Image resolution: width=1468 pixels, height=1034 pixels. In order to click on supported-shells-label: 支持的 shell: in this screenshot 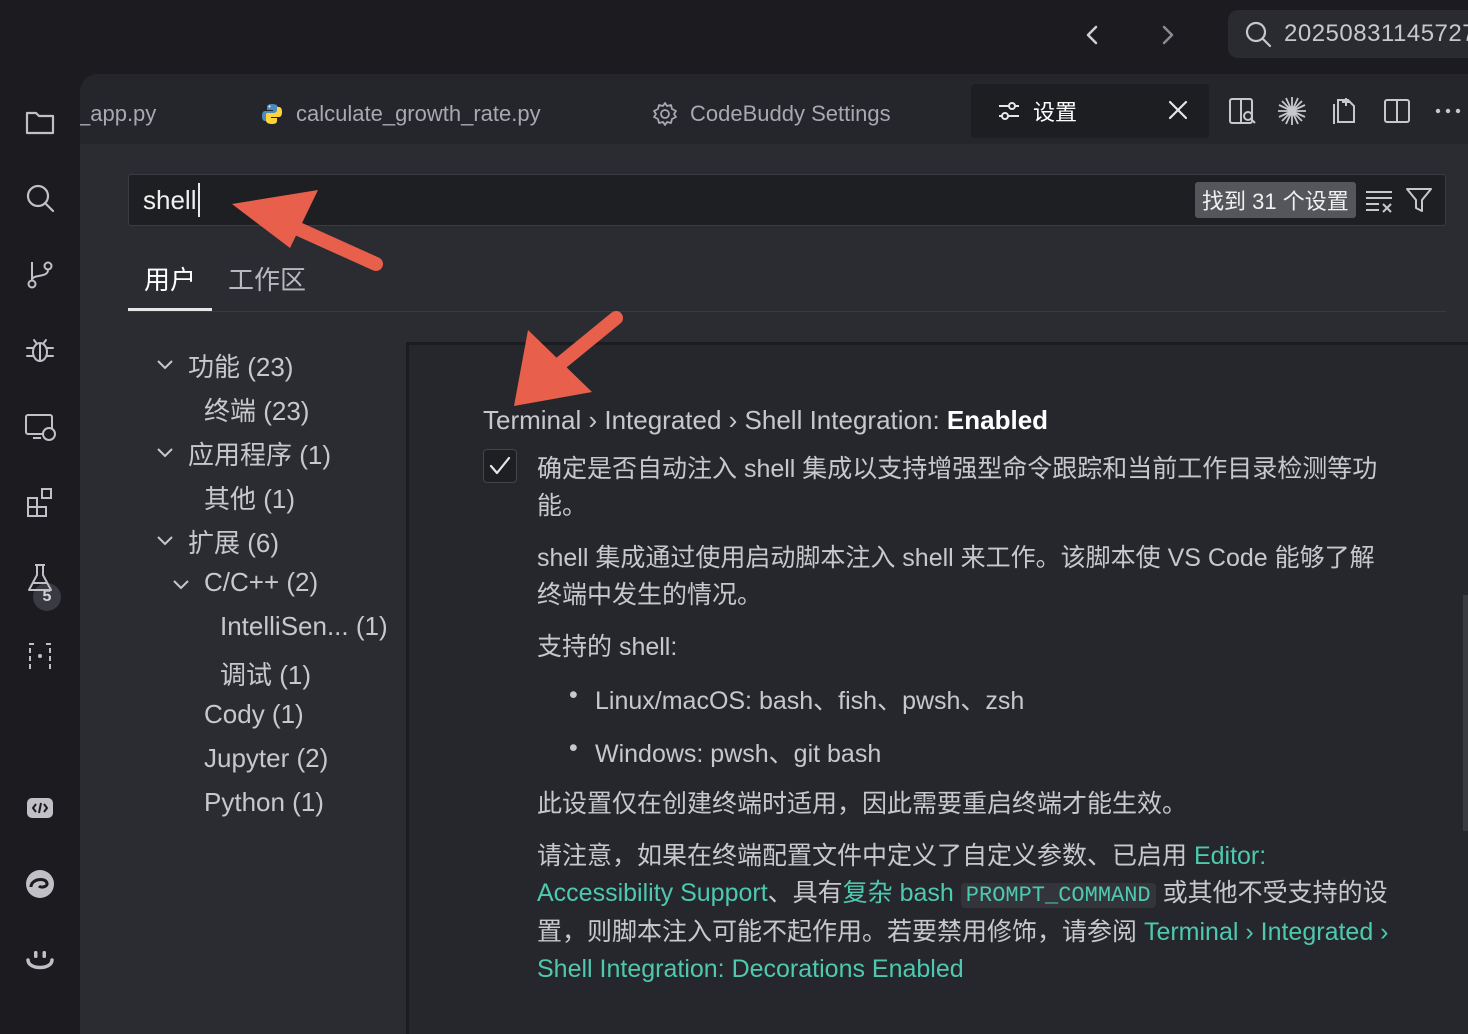, I will do `click(607, 647)`.